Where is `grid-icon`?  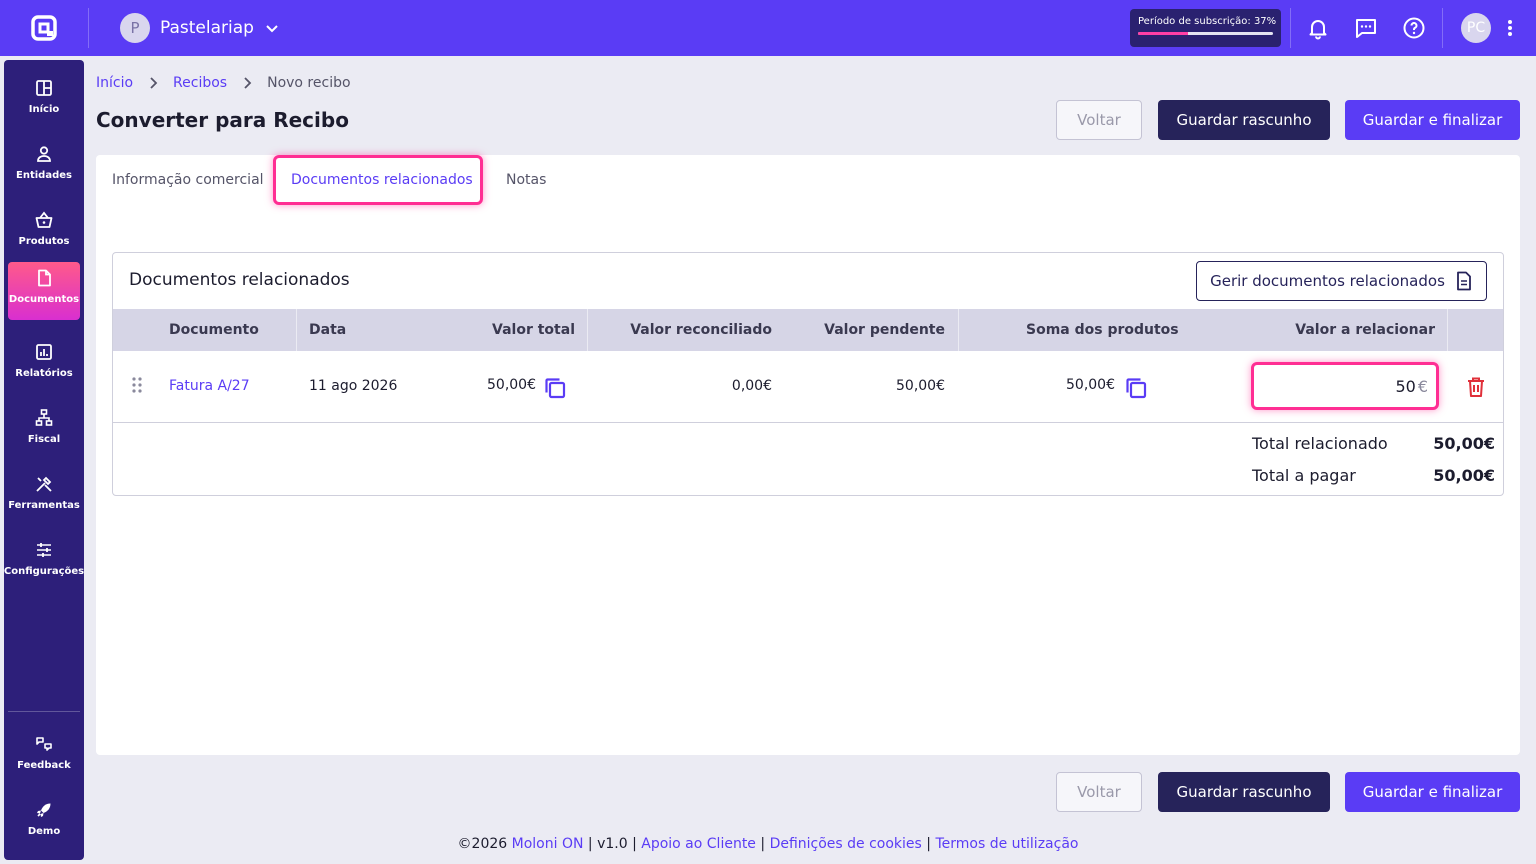 grid-icon is located at coordinates (44, 88).